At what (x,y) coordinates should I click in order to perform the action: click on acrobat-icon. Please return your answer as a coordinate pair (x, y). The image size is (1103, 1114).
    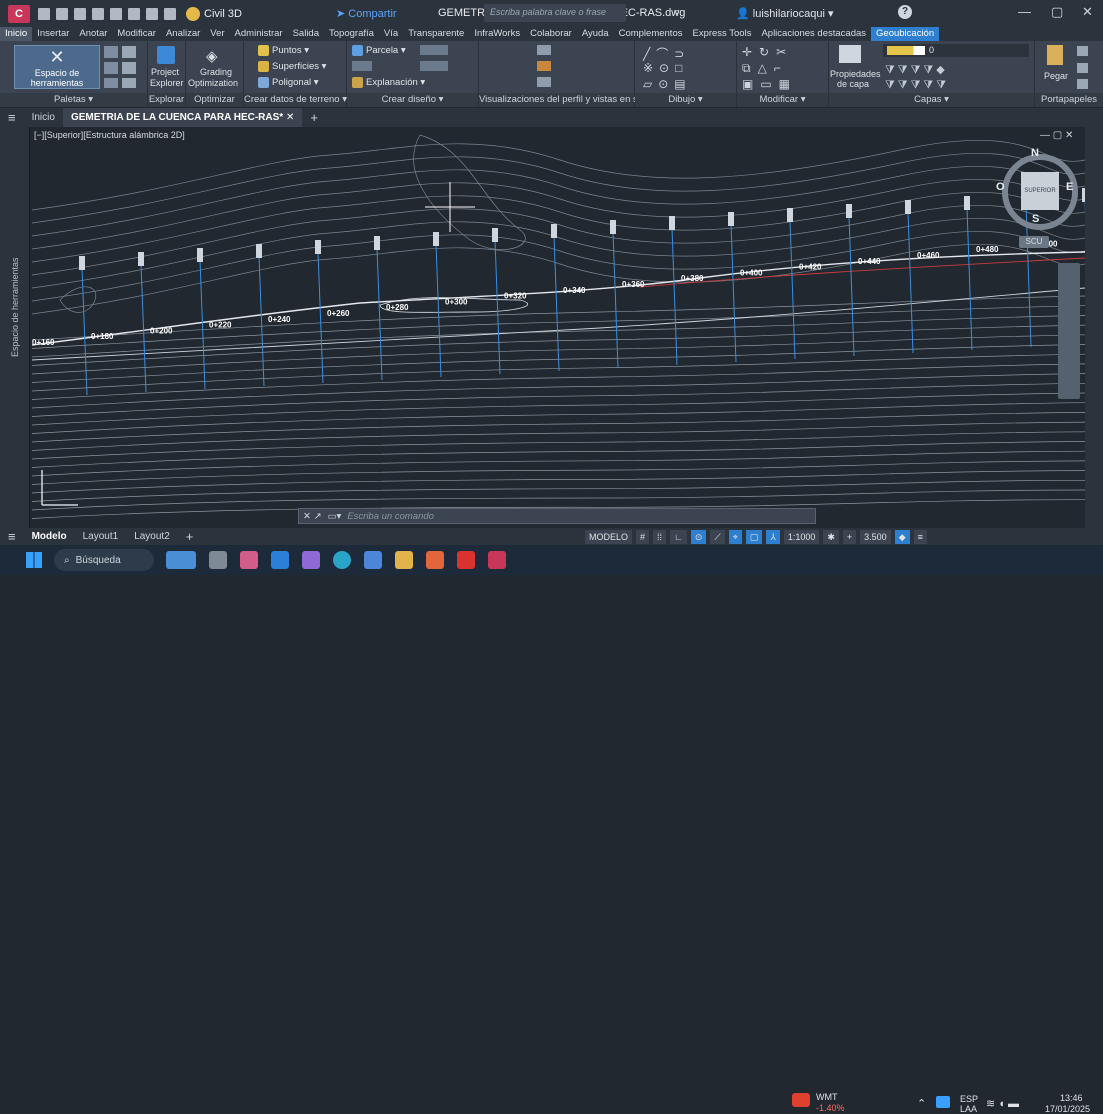
    Looking at the image, I should click on (466, 560).